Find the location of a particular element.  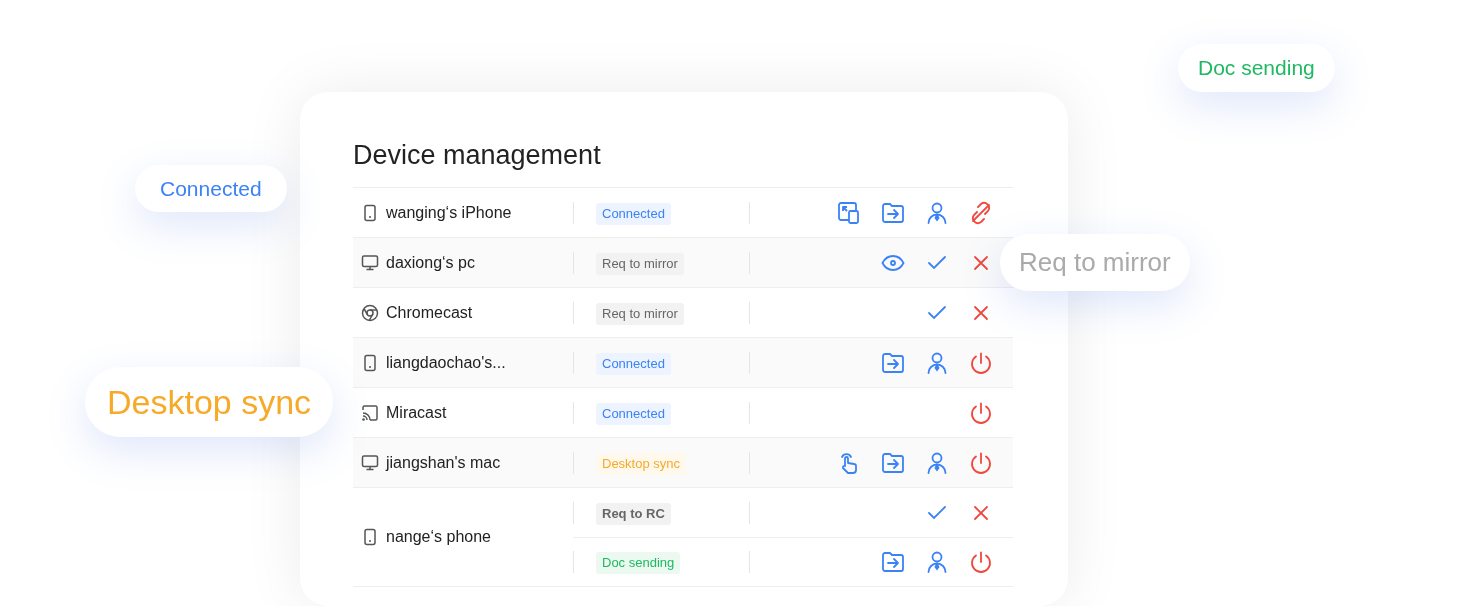

floating-status-label: Connected is located at coordinates (211, 188).